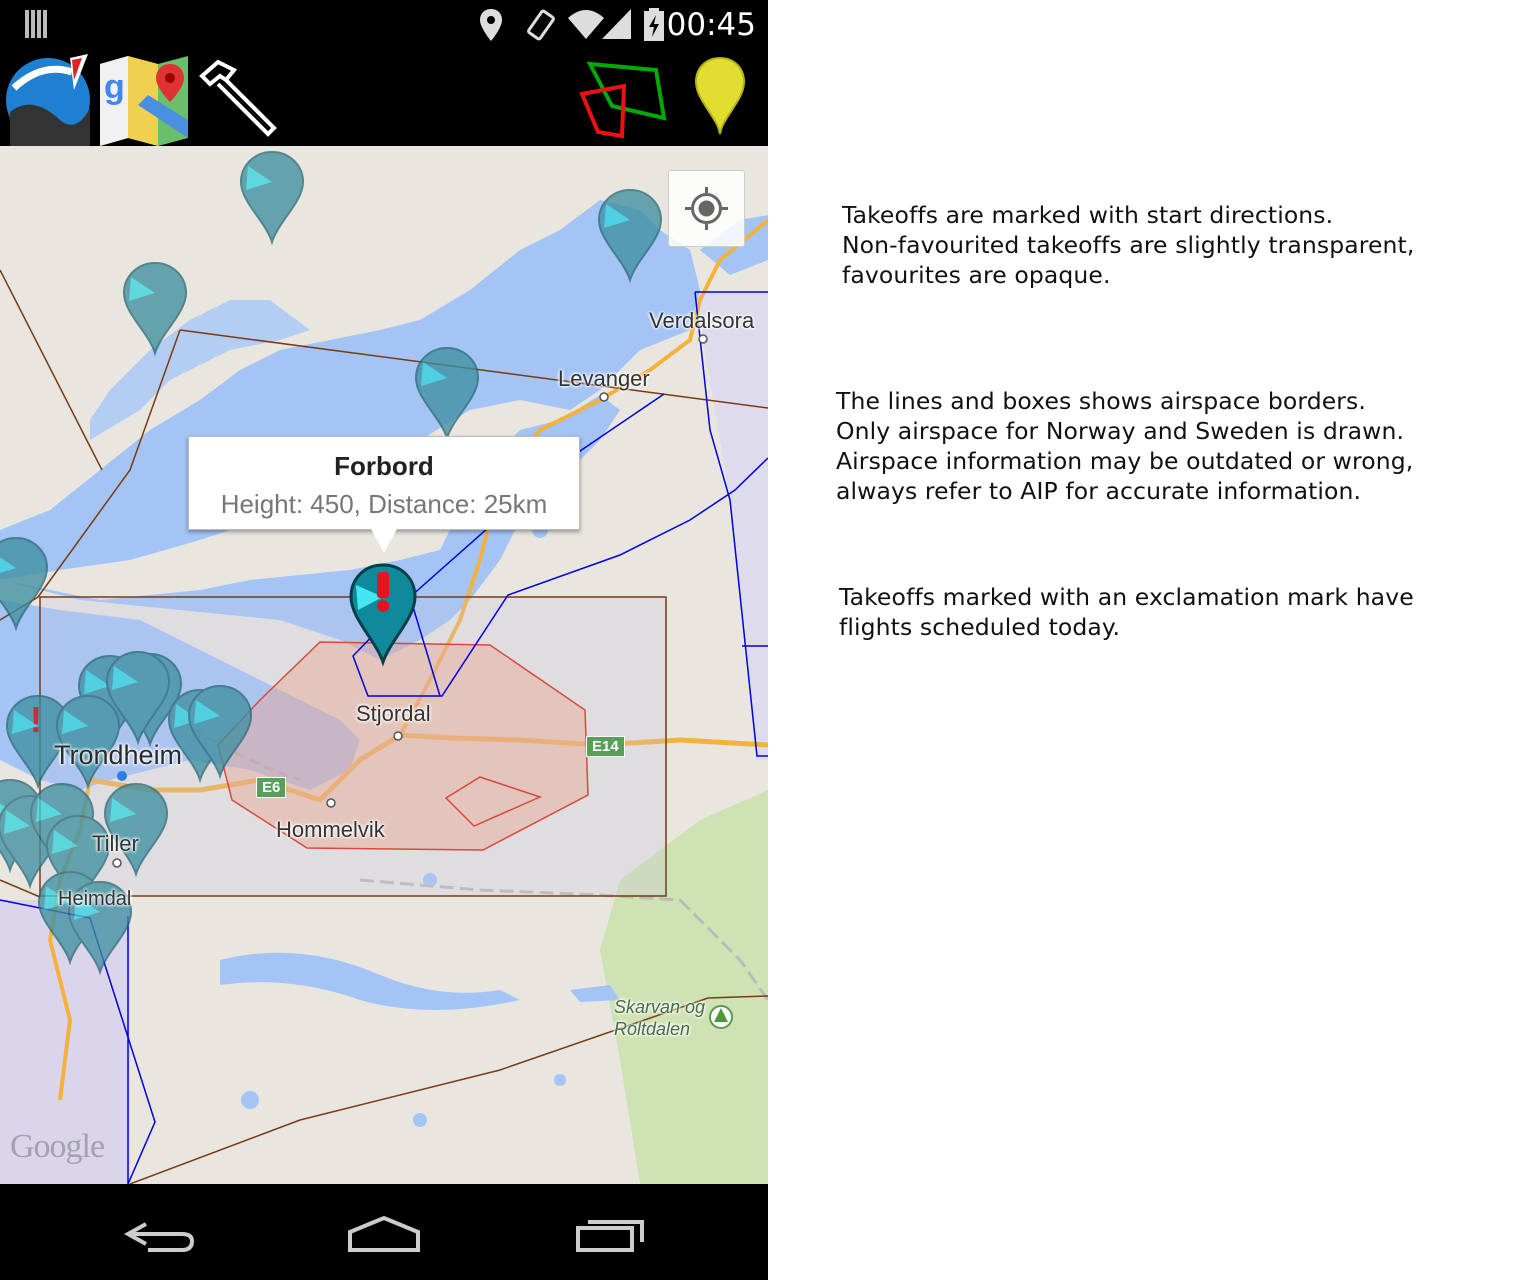 The width and height of the screenshot is (1536, 1280). Describe the element at coordinates (115, 843) in the screenshot. I see `place-label-tiller: Tiller` at that location.